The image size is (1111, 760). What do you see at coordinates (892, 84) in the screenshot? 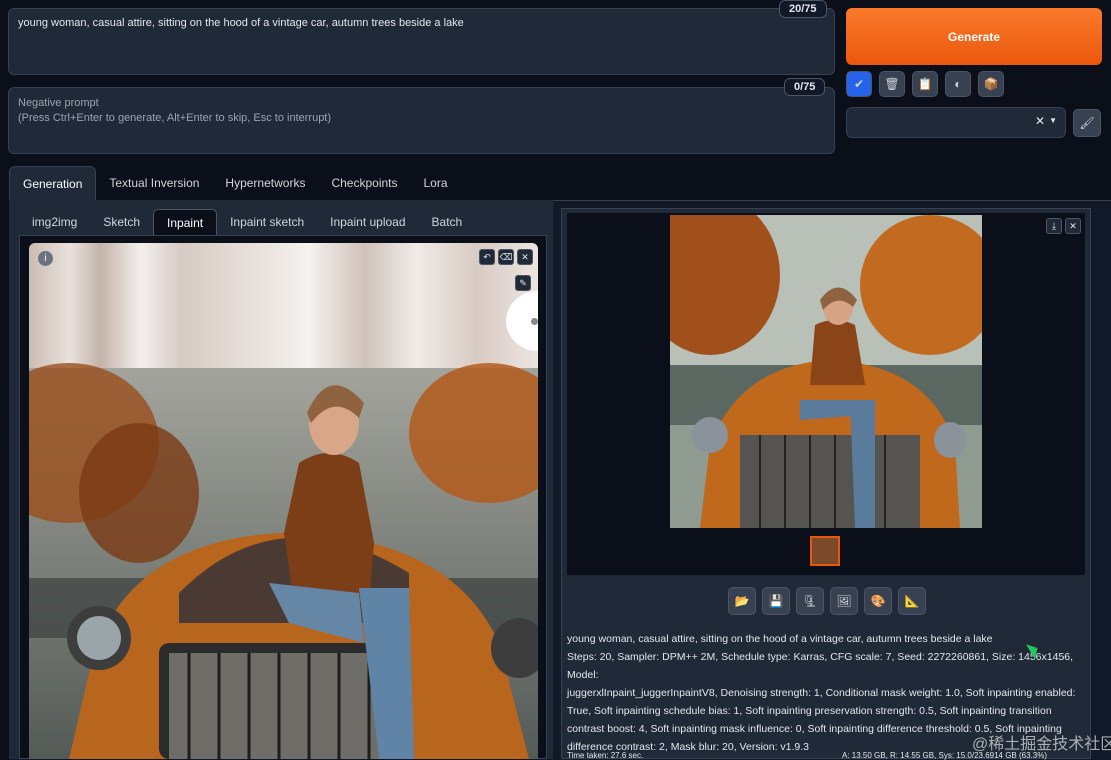
I see `trash-icon: 🗑` at bounding box center [892, 84].